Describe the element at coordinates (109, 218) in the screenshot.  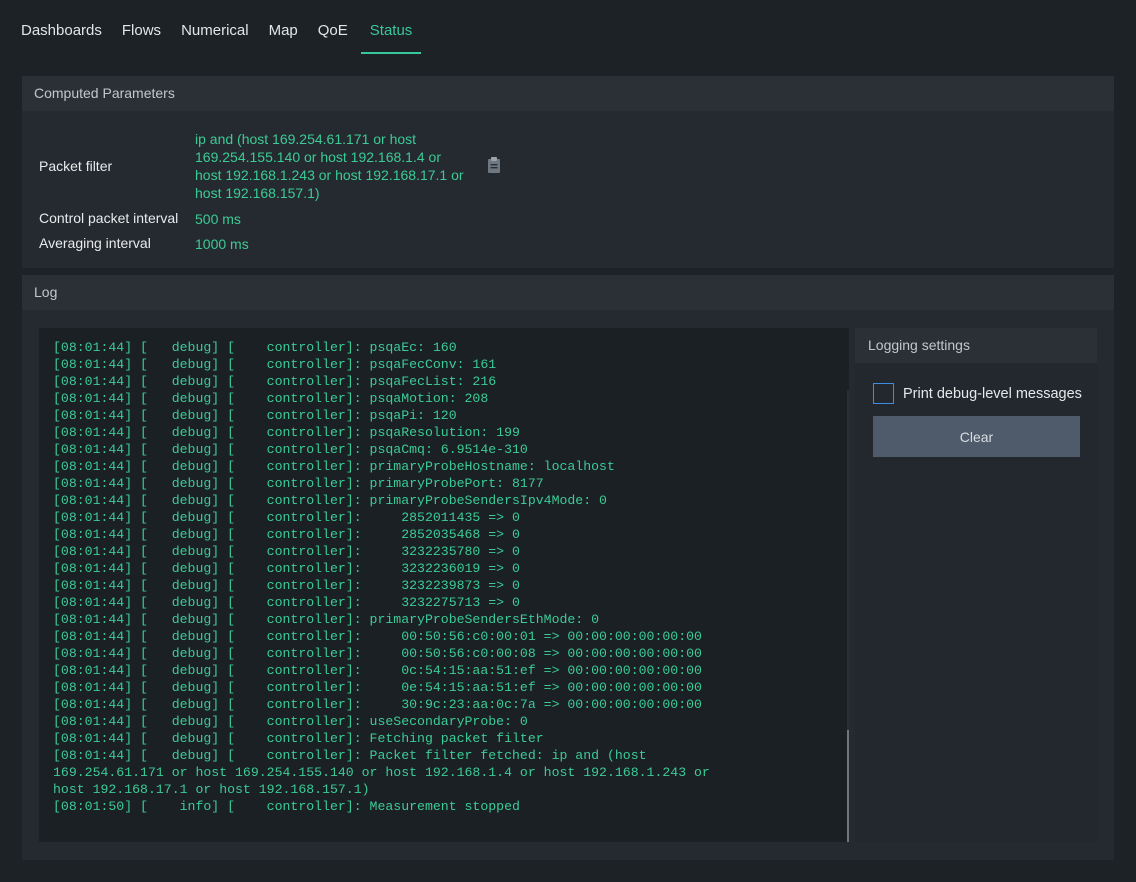
I see `control-interval-label: Control packet interval` at that location.